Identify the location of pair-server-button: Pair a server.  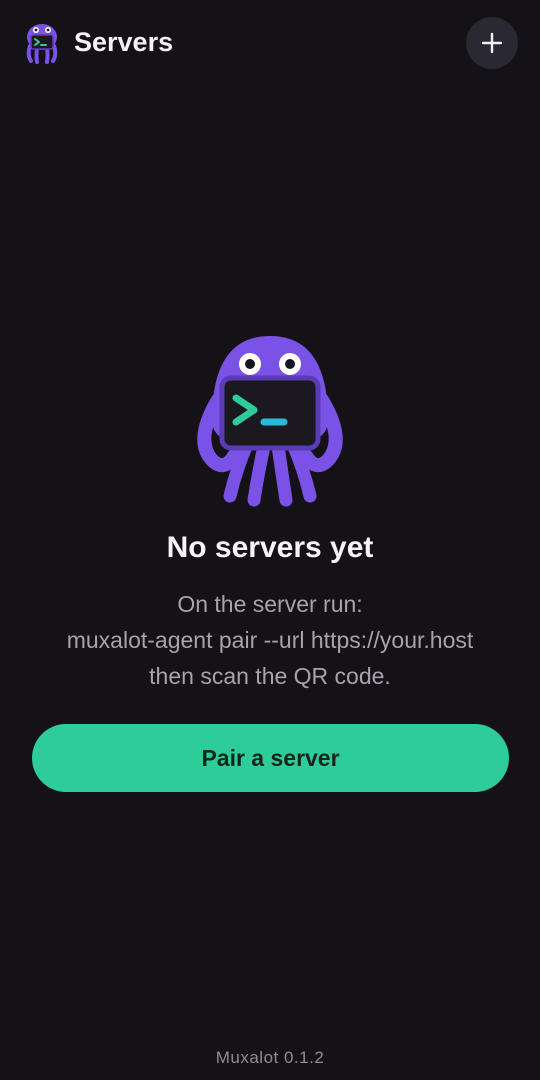
(270, 758).